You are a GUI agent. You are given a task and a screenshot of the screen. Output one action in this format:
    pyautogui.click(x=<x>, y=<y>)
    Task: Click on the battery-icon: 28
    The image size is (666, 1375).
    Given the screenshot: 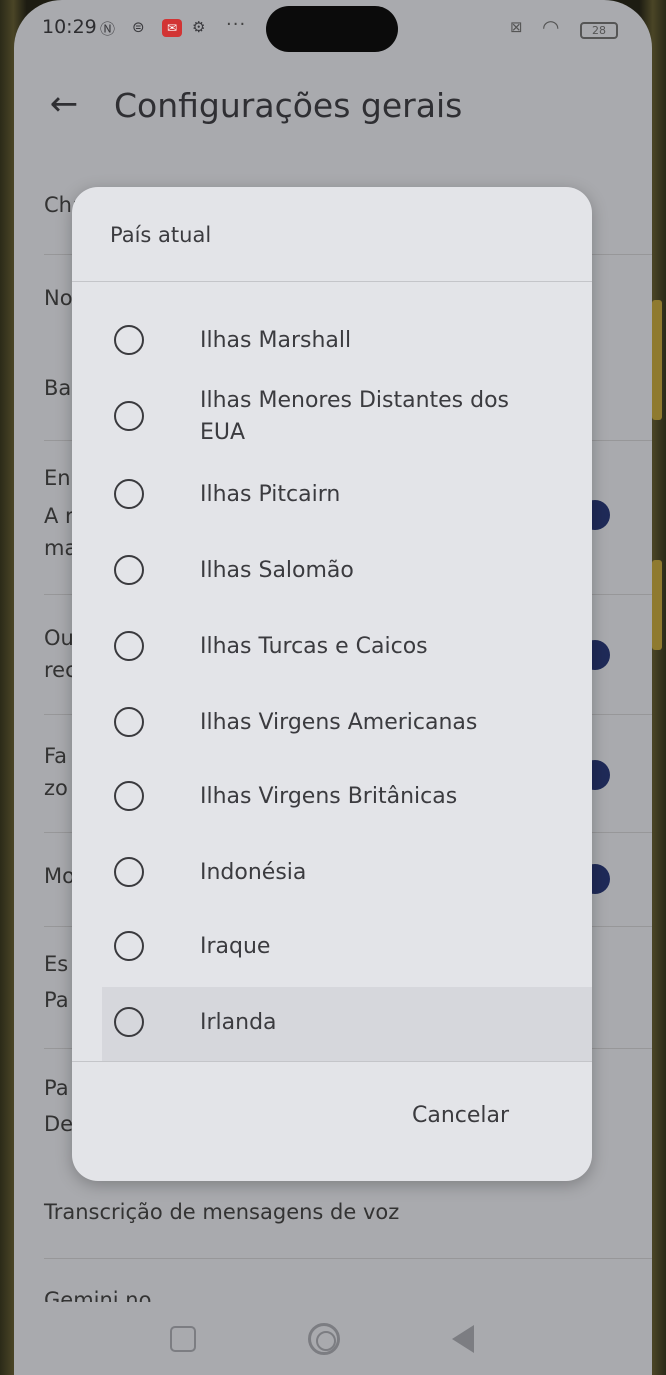 What is the action you would take?
    pyautogui.click(x=599, y=30)
    